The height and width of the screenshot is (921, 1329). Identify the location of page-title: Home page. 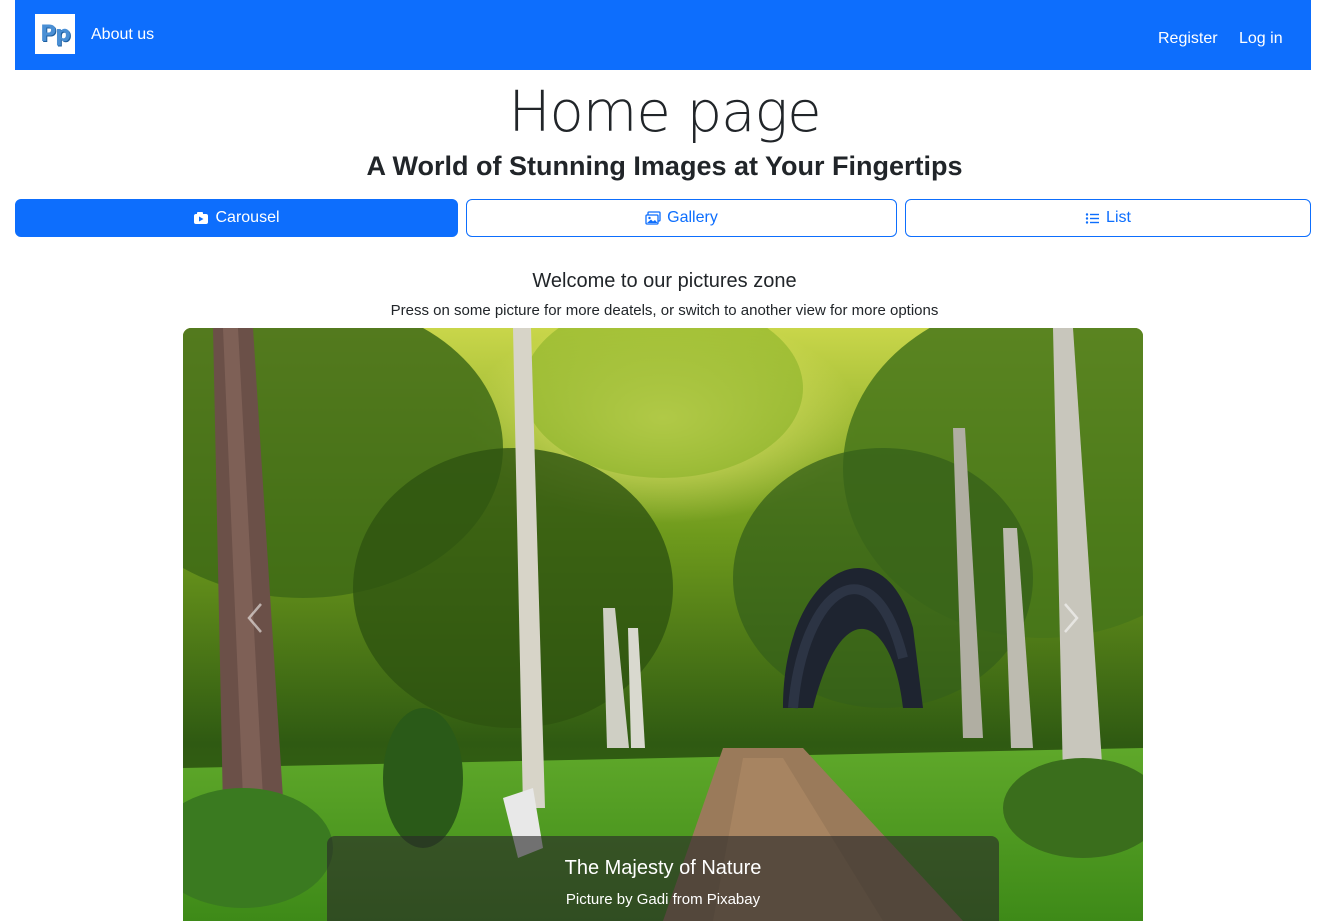
(664, 112).